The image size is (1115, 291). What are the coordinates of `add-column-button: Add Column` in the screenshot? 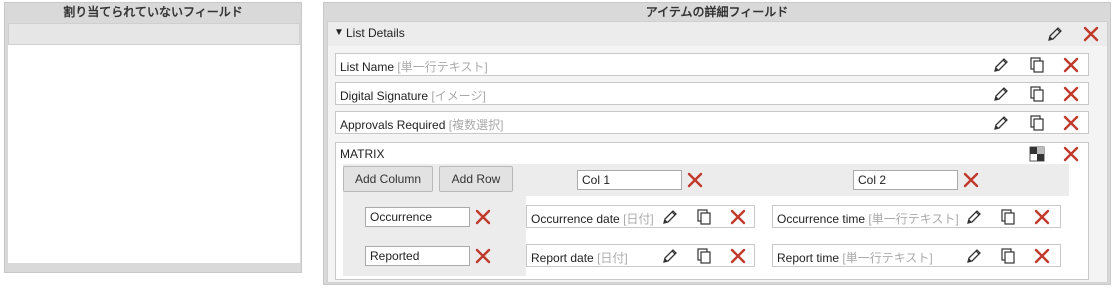 It's located at (388, 179).